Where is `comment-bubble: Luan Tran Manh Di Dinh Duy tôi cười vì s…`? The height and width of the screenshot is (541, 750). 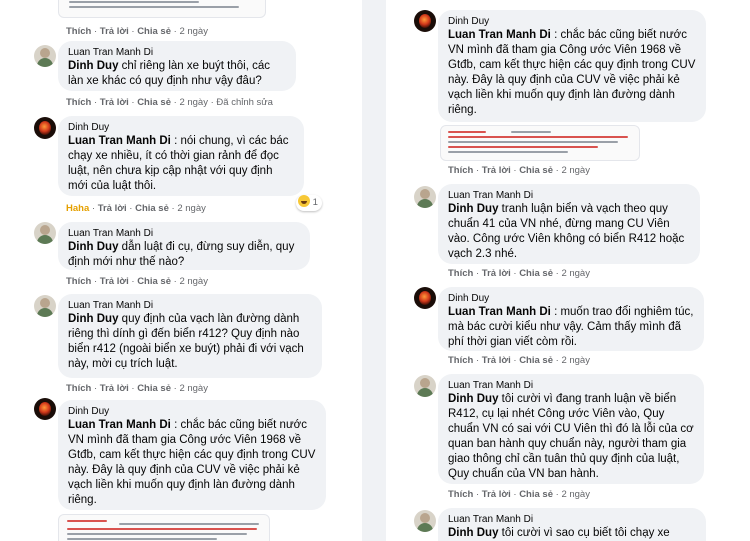 comment-bubble: Luan Tran Manh Di Dinh Duy tôi cười vì s… is located at coordinates (572, 524).